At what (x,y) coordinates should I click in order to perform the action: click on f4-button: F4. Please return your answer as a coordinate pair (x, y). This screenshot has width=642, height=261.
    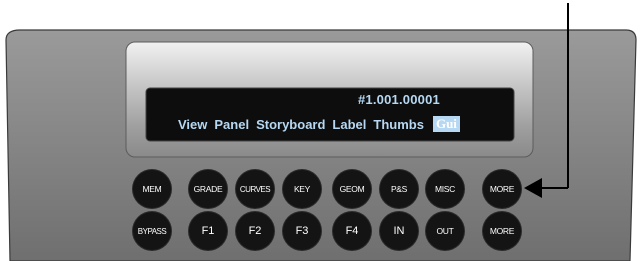
    Looking at the image, I should click on (352, 231).